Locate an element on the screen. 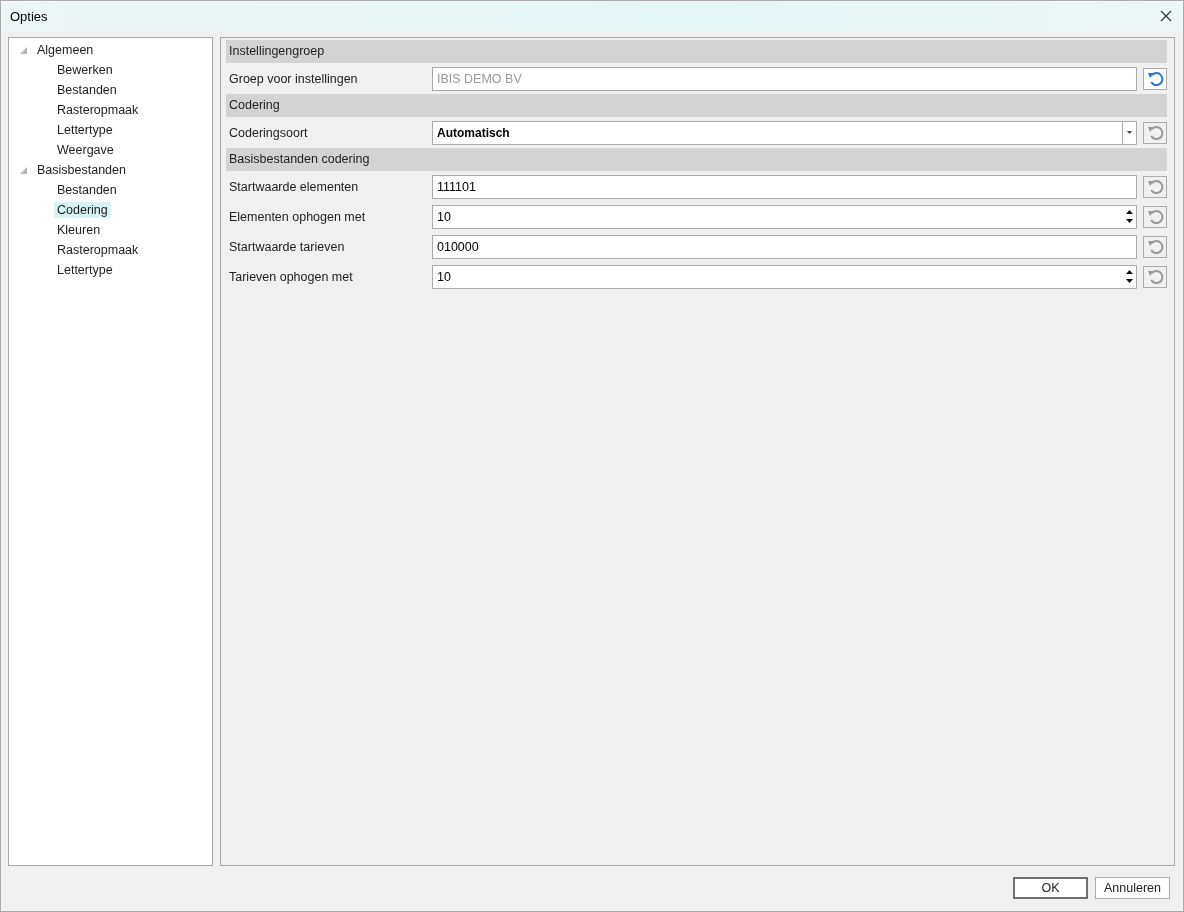 Image resolution: width=1184 pixels, height=912 pixels. dropdown-field: Automatisch is located at coordinates (777, 132).